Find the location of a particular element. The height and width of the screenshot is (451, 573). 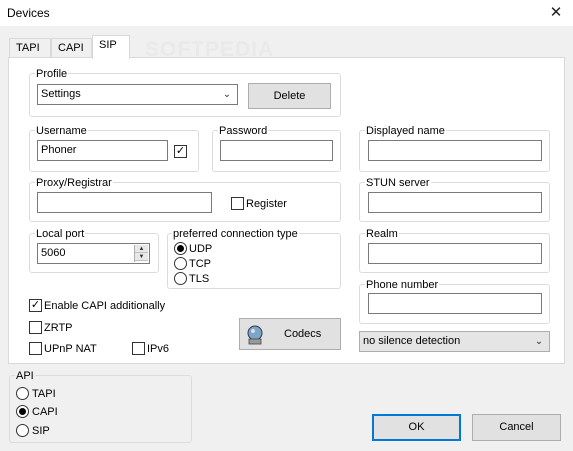

tab-sip: SIP is located at coordinates (111, 47).